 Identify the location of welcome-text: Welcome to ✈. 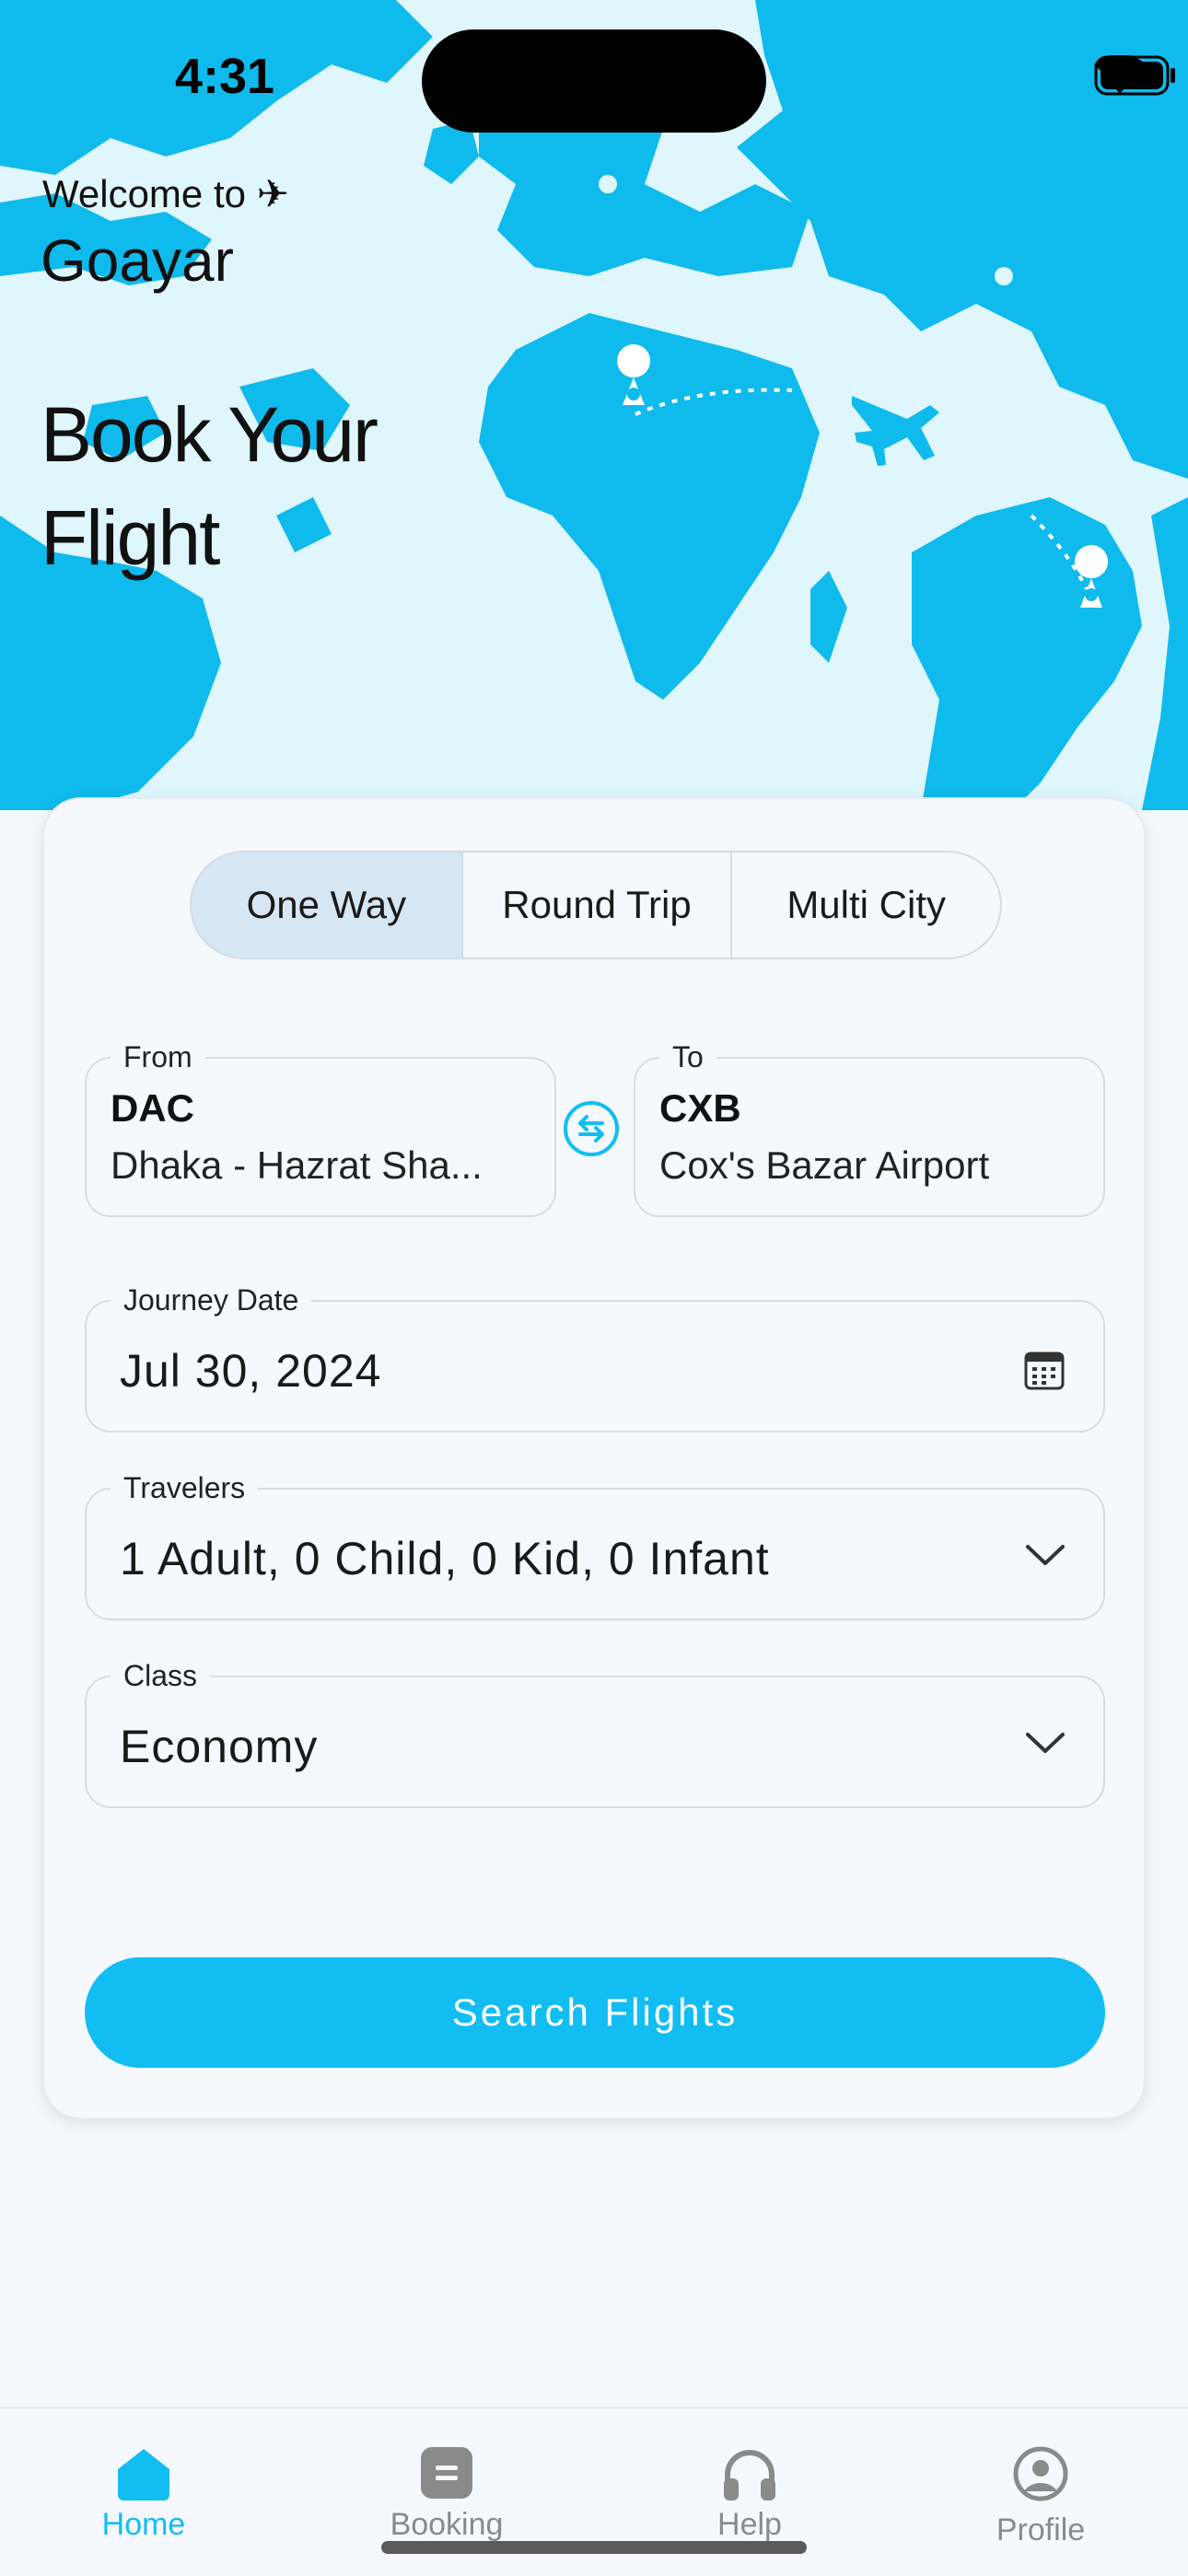
(165, 193).